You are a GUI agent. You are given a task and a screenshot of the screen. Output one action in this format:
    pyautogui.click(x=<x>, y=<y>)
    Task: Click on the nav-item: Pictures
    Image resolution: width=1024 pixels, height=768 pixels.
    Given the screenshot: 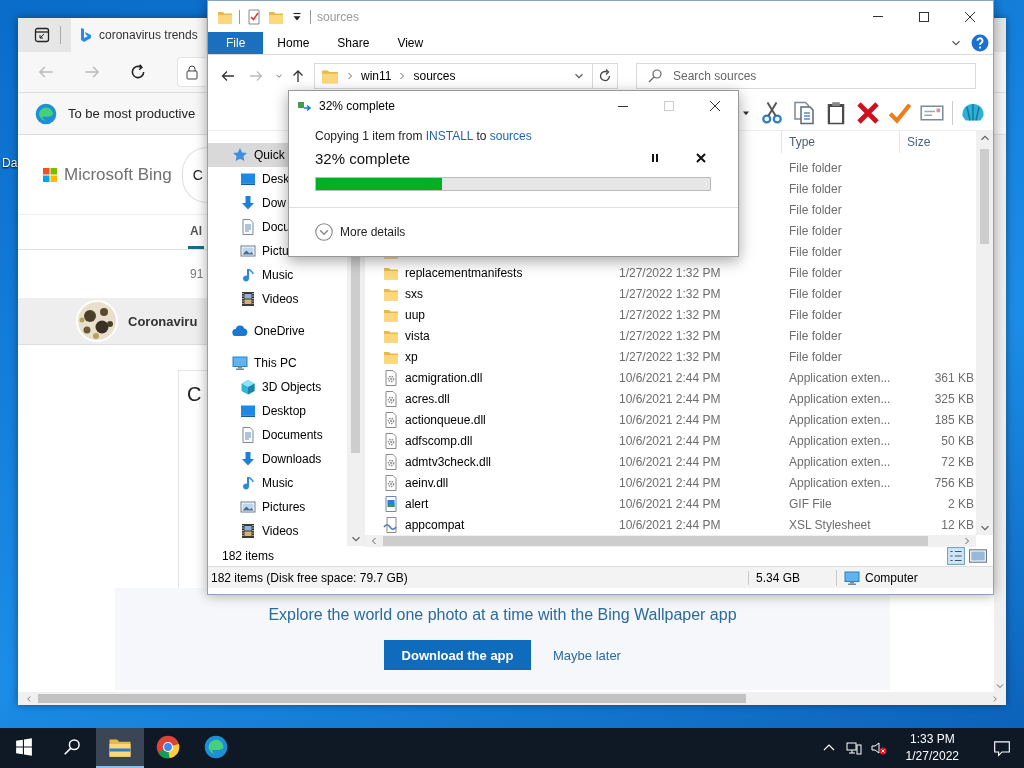 What is the action you would take?
    pyautogui.click(x=259, y=507)
    